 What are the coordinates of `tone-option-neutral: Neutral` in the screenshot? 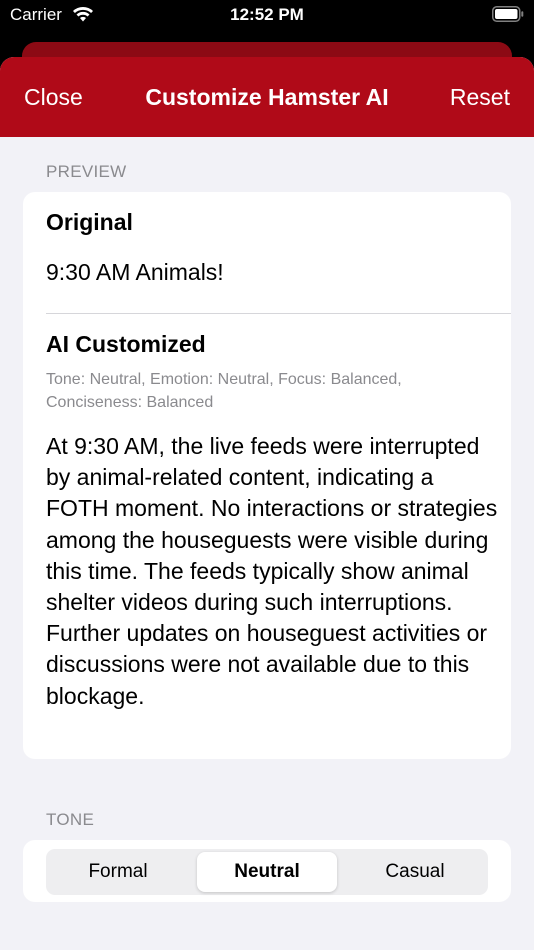 It's located at (267, 872).